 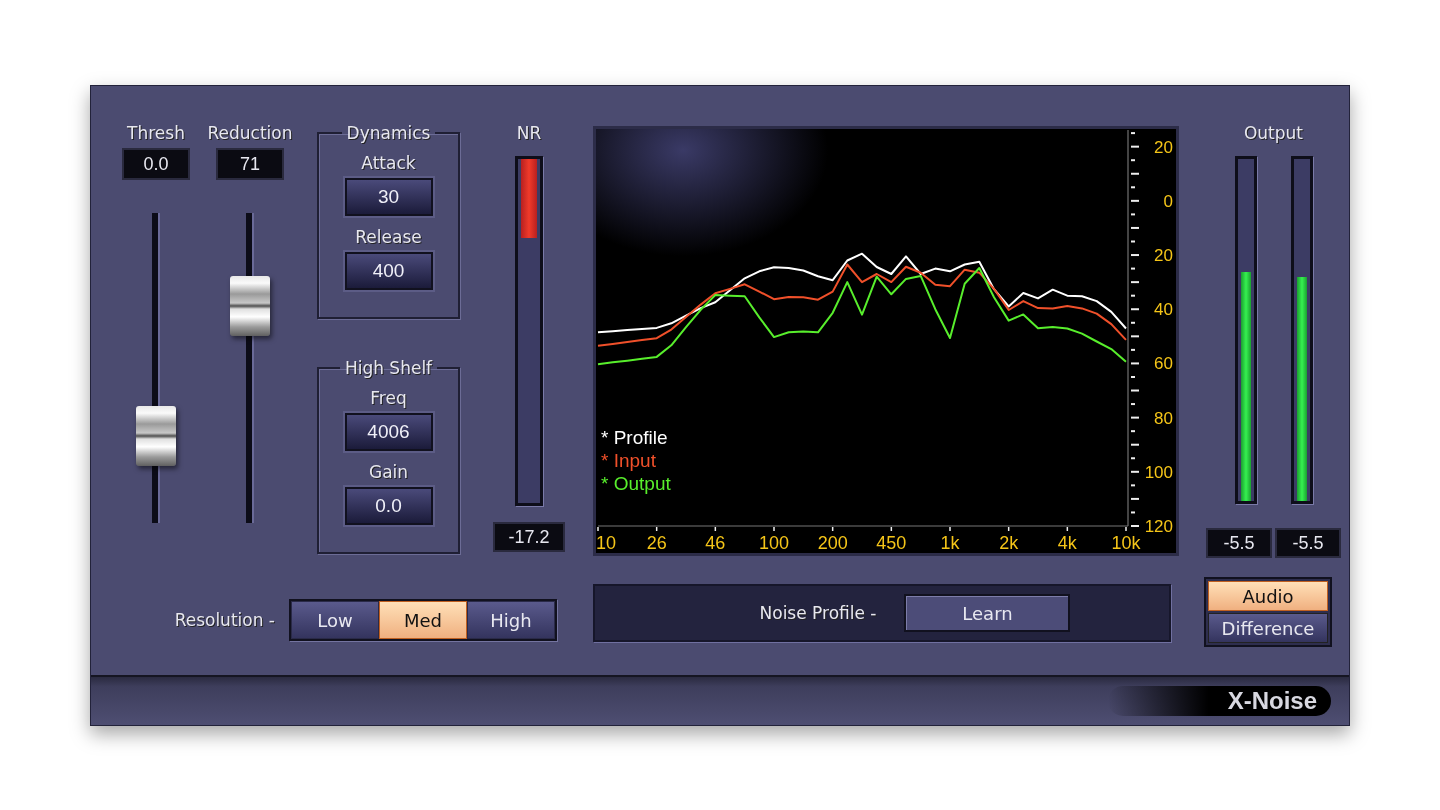 What do you see at coordinates (1009, 543) in the screenshot?
I see `x-tick-label: 2k` at bounding box center [1009, 543].